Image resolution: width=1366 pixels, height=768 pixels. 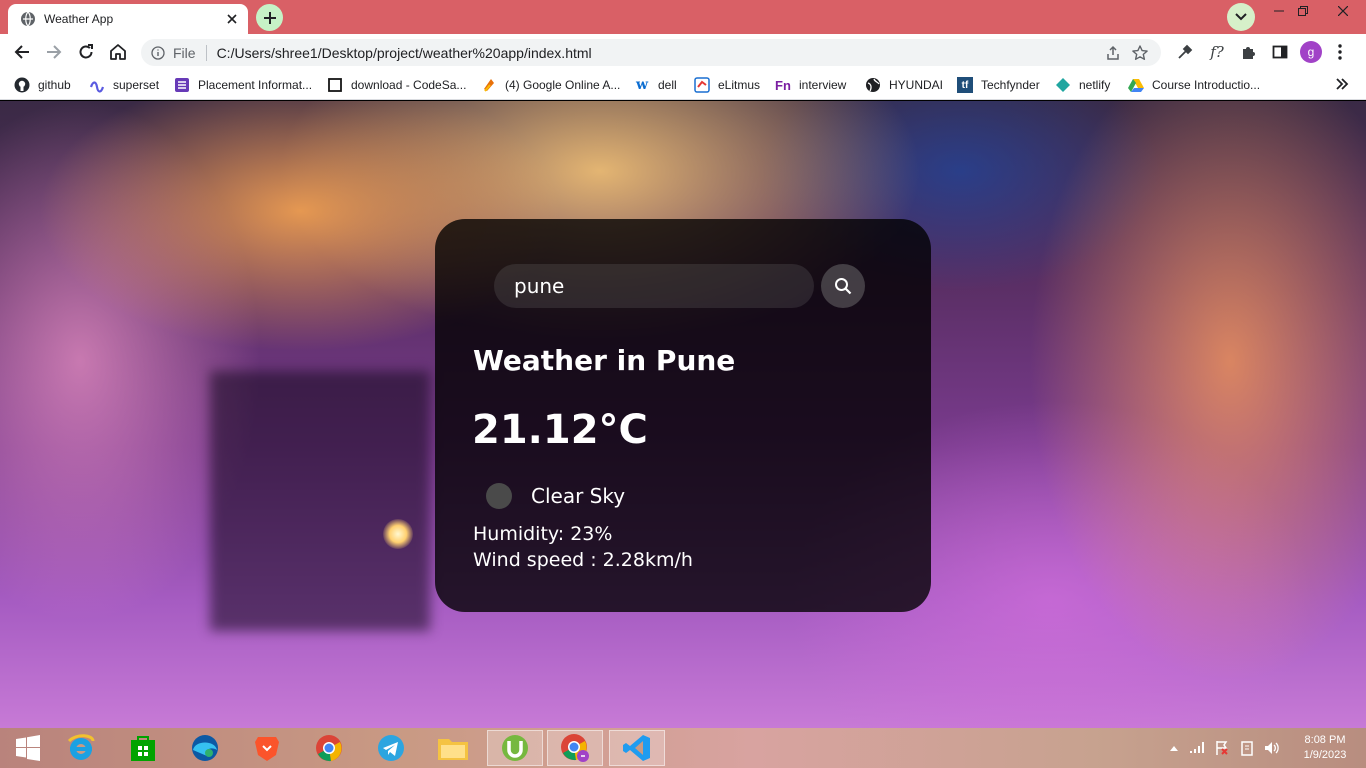 I want to click on wind-speed-text: Wind speed : 2.28km/h, so click(x=583, y=560).